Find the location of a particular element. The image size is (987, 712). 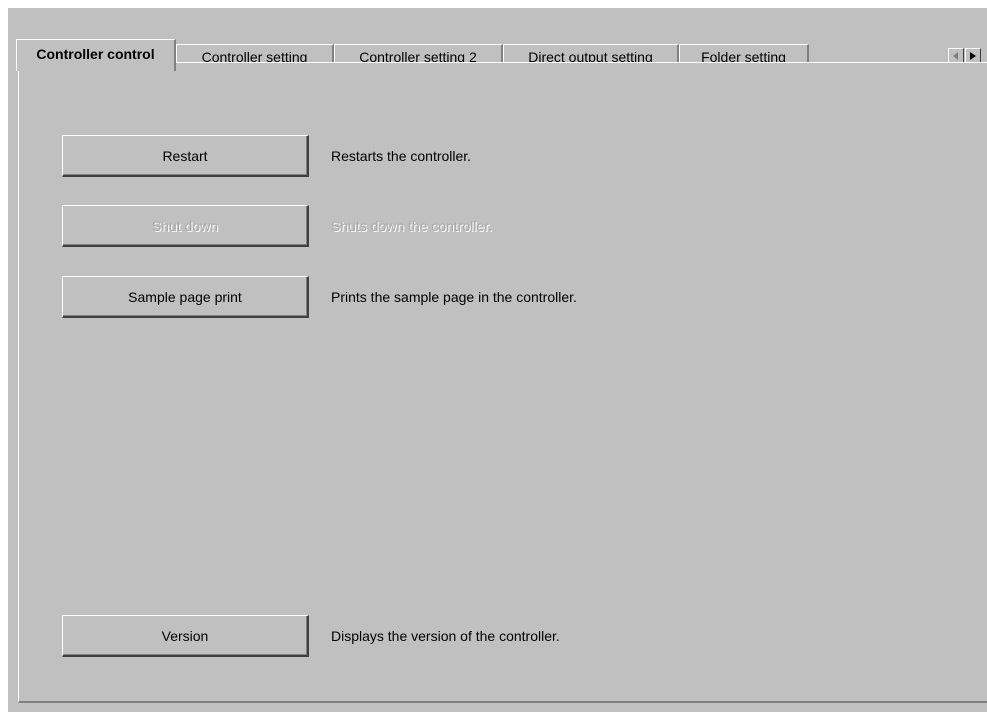

restart-button: Restart is located at coordinates (185, 156).